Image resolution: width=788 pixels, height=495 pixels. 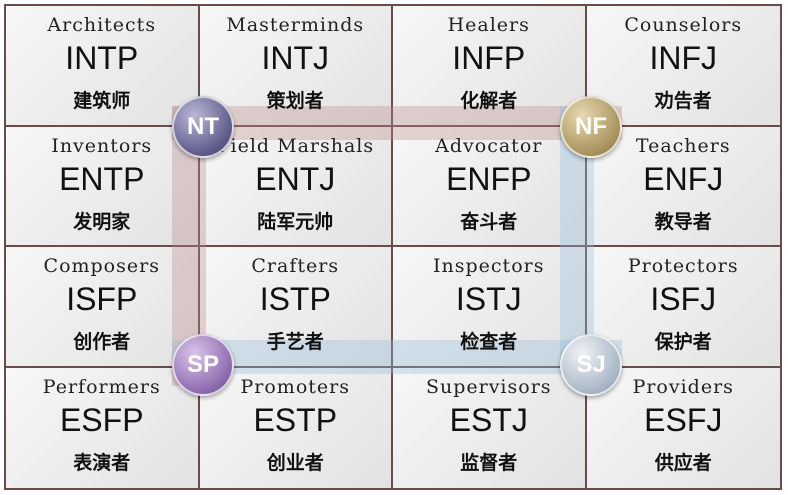 I want to click on type-code: ESTJ, so click(x=488, y=419).